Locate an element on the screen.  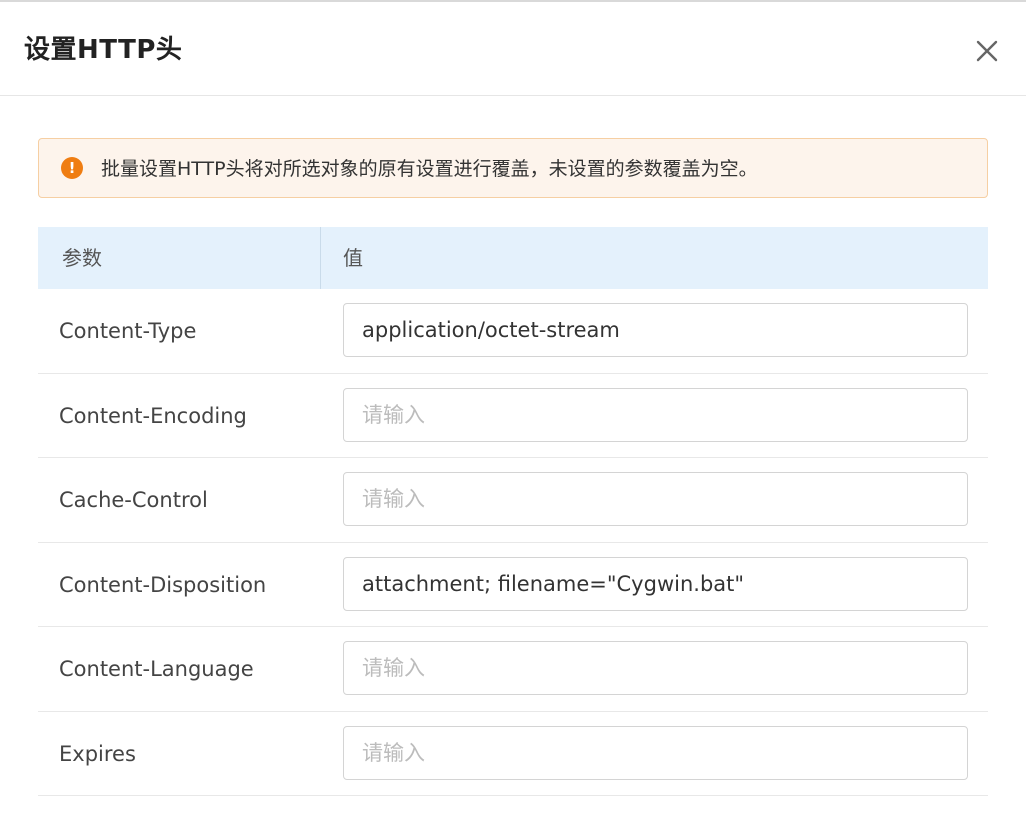
table-header: 参数 值 is located at coordinates (513, 258).